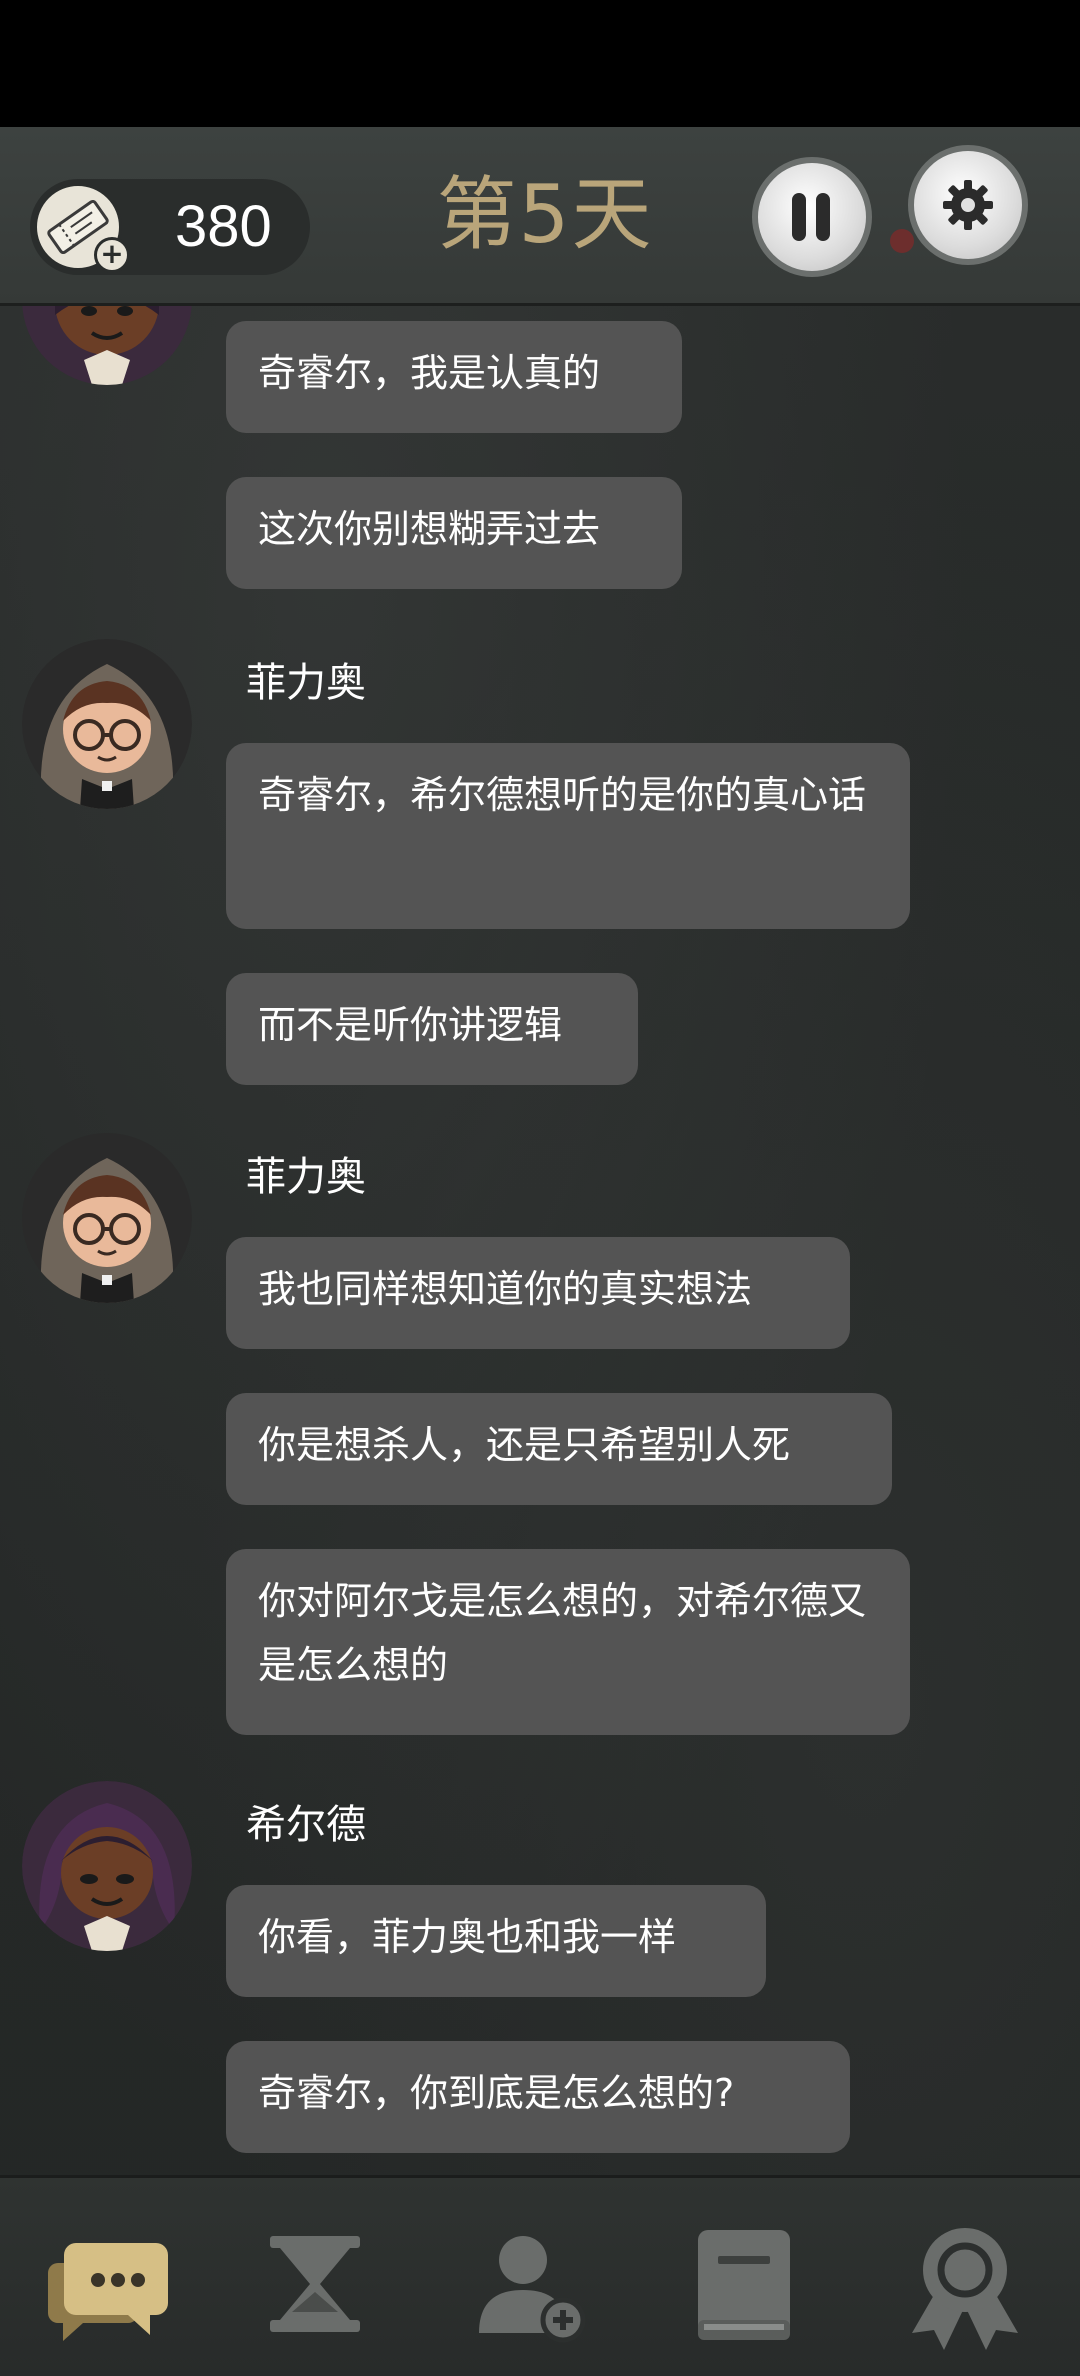  Describe the element at coordinates (532, 2289) in the screenshot. I see `add-person-icon` at that location.